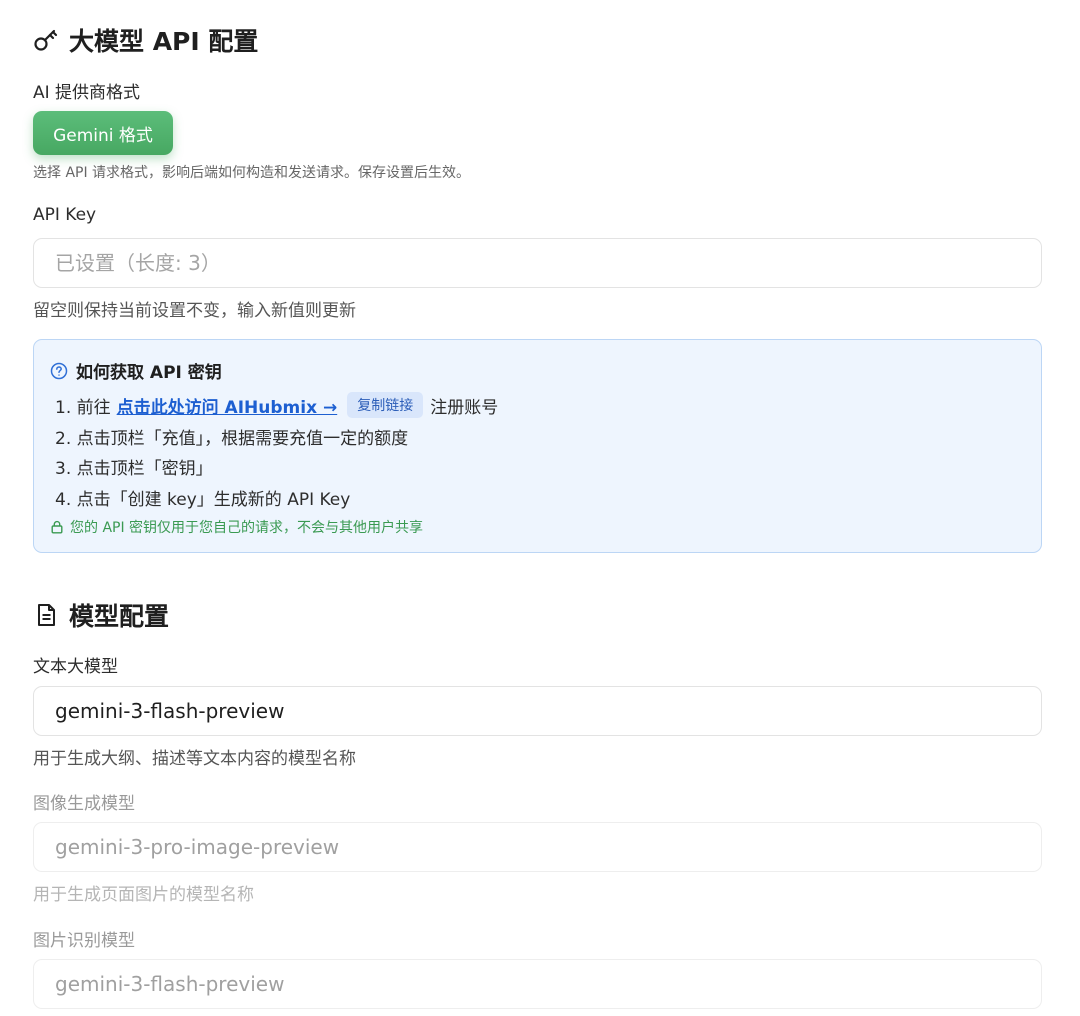 This screenshot has width=1080, height=1016. What do you see at coordinates (537, 984) in the screenshot?
I see `vision-model-input` at bounding box center [537, 984].